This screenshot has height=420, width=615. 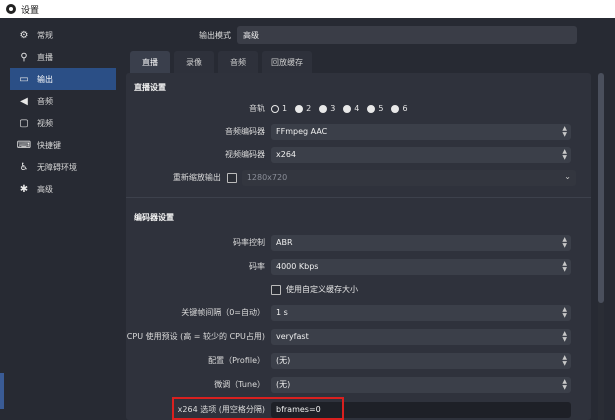 What do you see at coordinates (24, 79) in the screenshot?
I see `output-icon: ▭` at bounding box center [24, 79].